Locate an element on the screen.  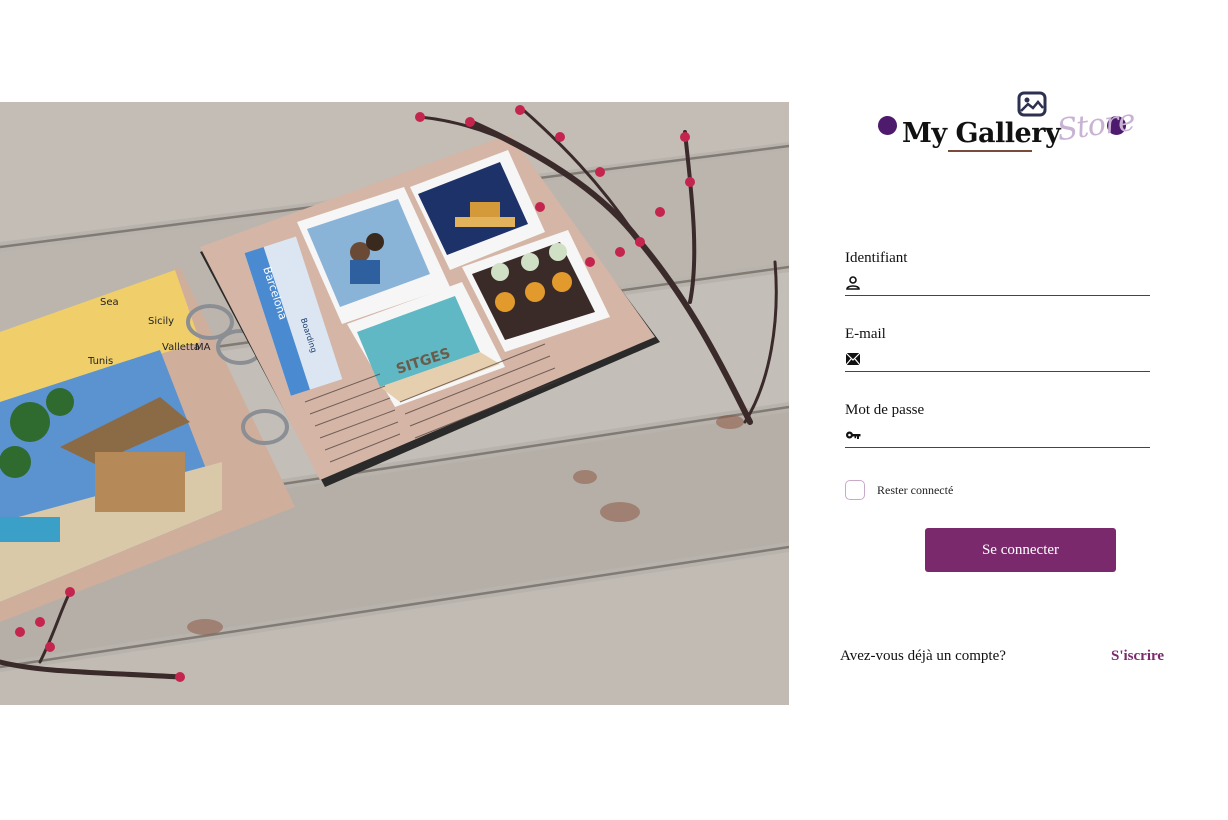
remember-label: Rester connecté is located at coordinates (915, 489).